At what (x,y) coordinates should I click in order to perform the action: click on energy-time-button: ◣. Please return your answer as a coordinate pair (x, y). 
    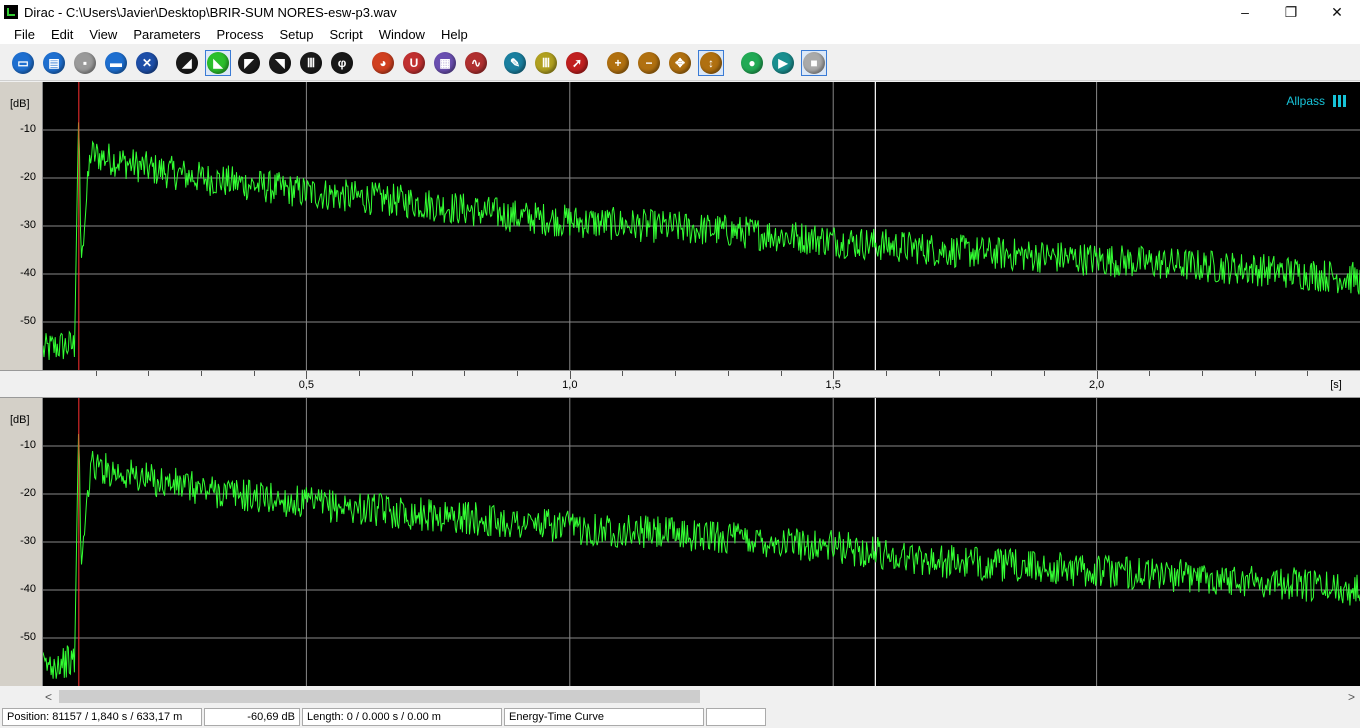
    Looking at the image, I should click on (218, 63).